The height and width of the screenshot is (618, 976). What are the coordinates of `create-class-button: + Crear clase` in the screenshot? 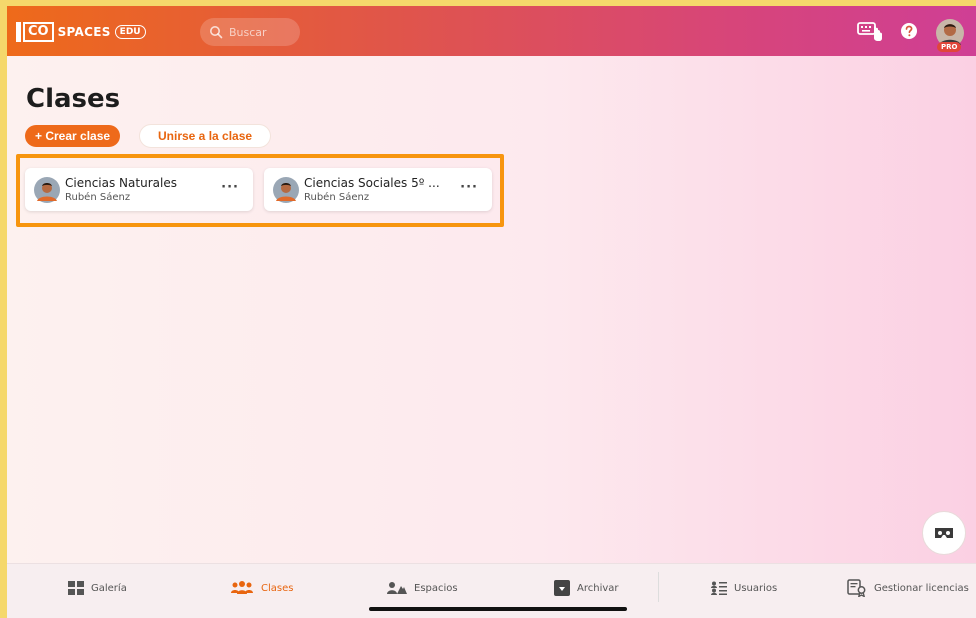 It's located at (73, 136).